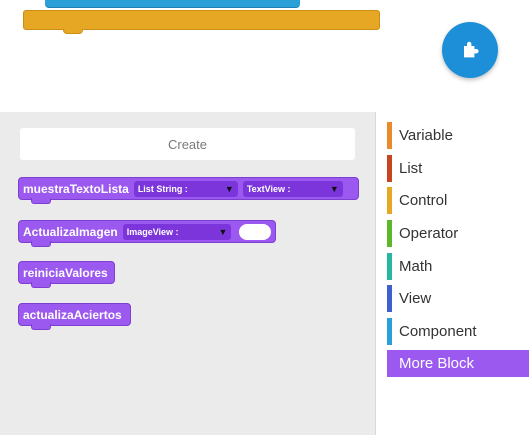  What do you see at coordinates (201, 20) in the screenshot?
I see `canvas-block-body` at bounding box center [201, 20].